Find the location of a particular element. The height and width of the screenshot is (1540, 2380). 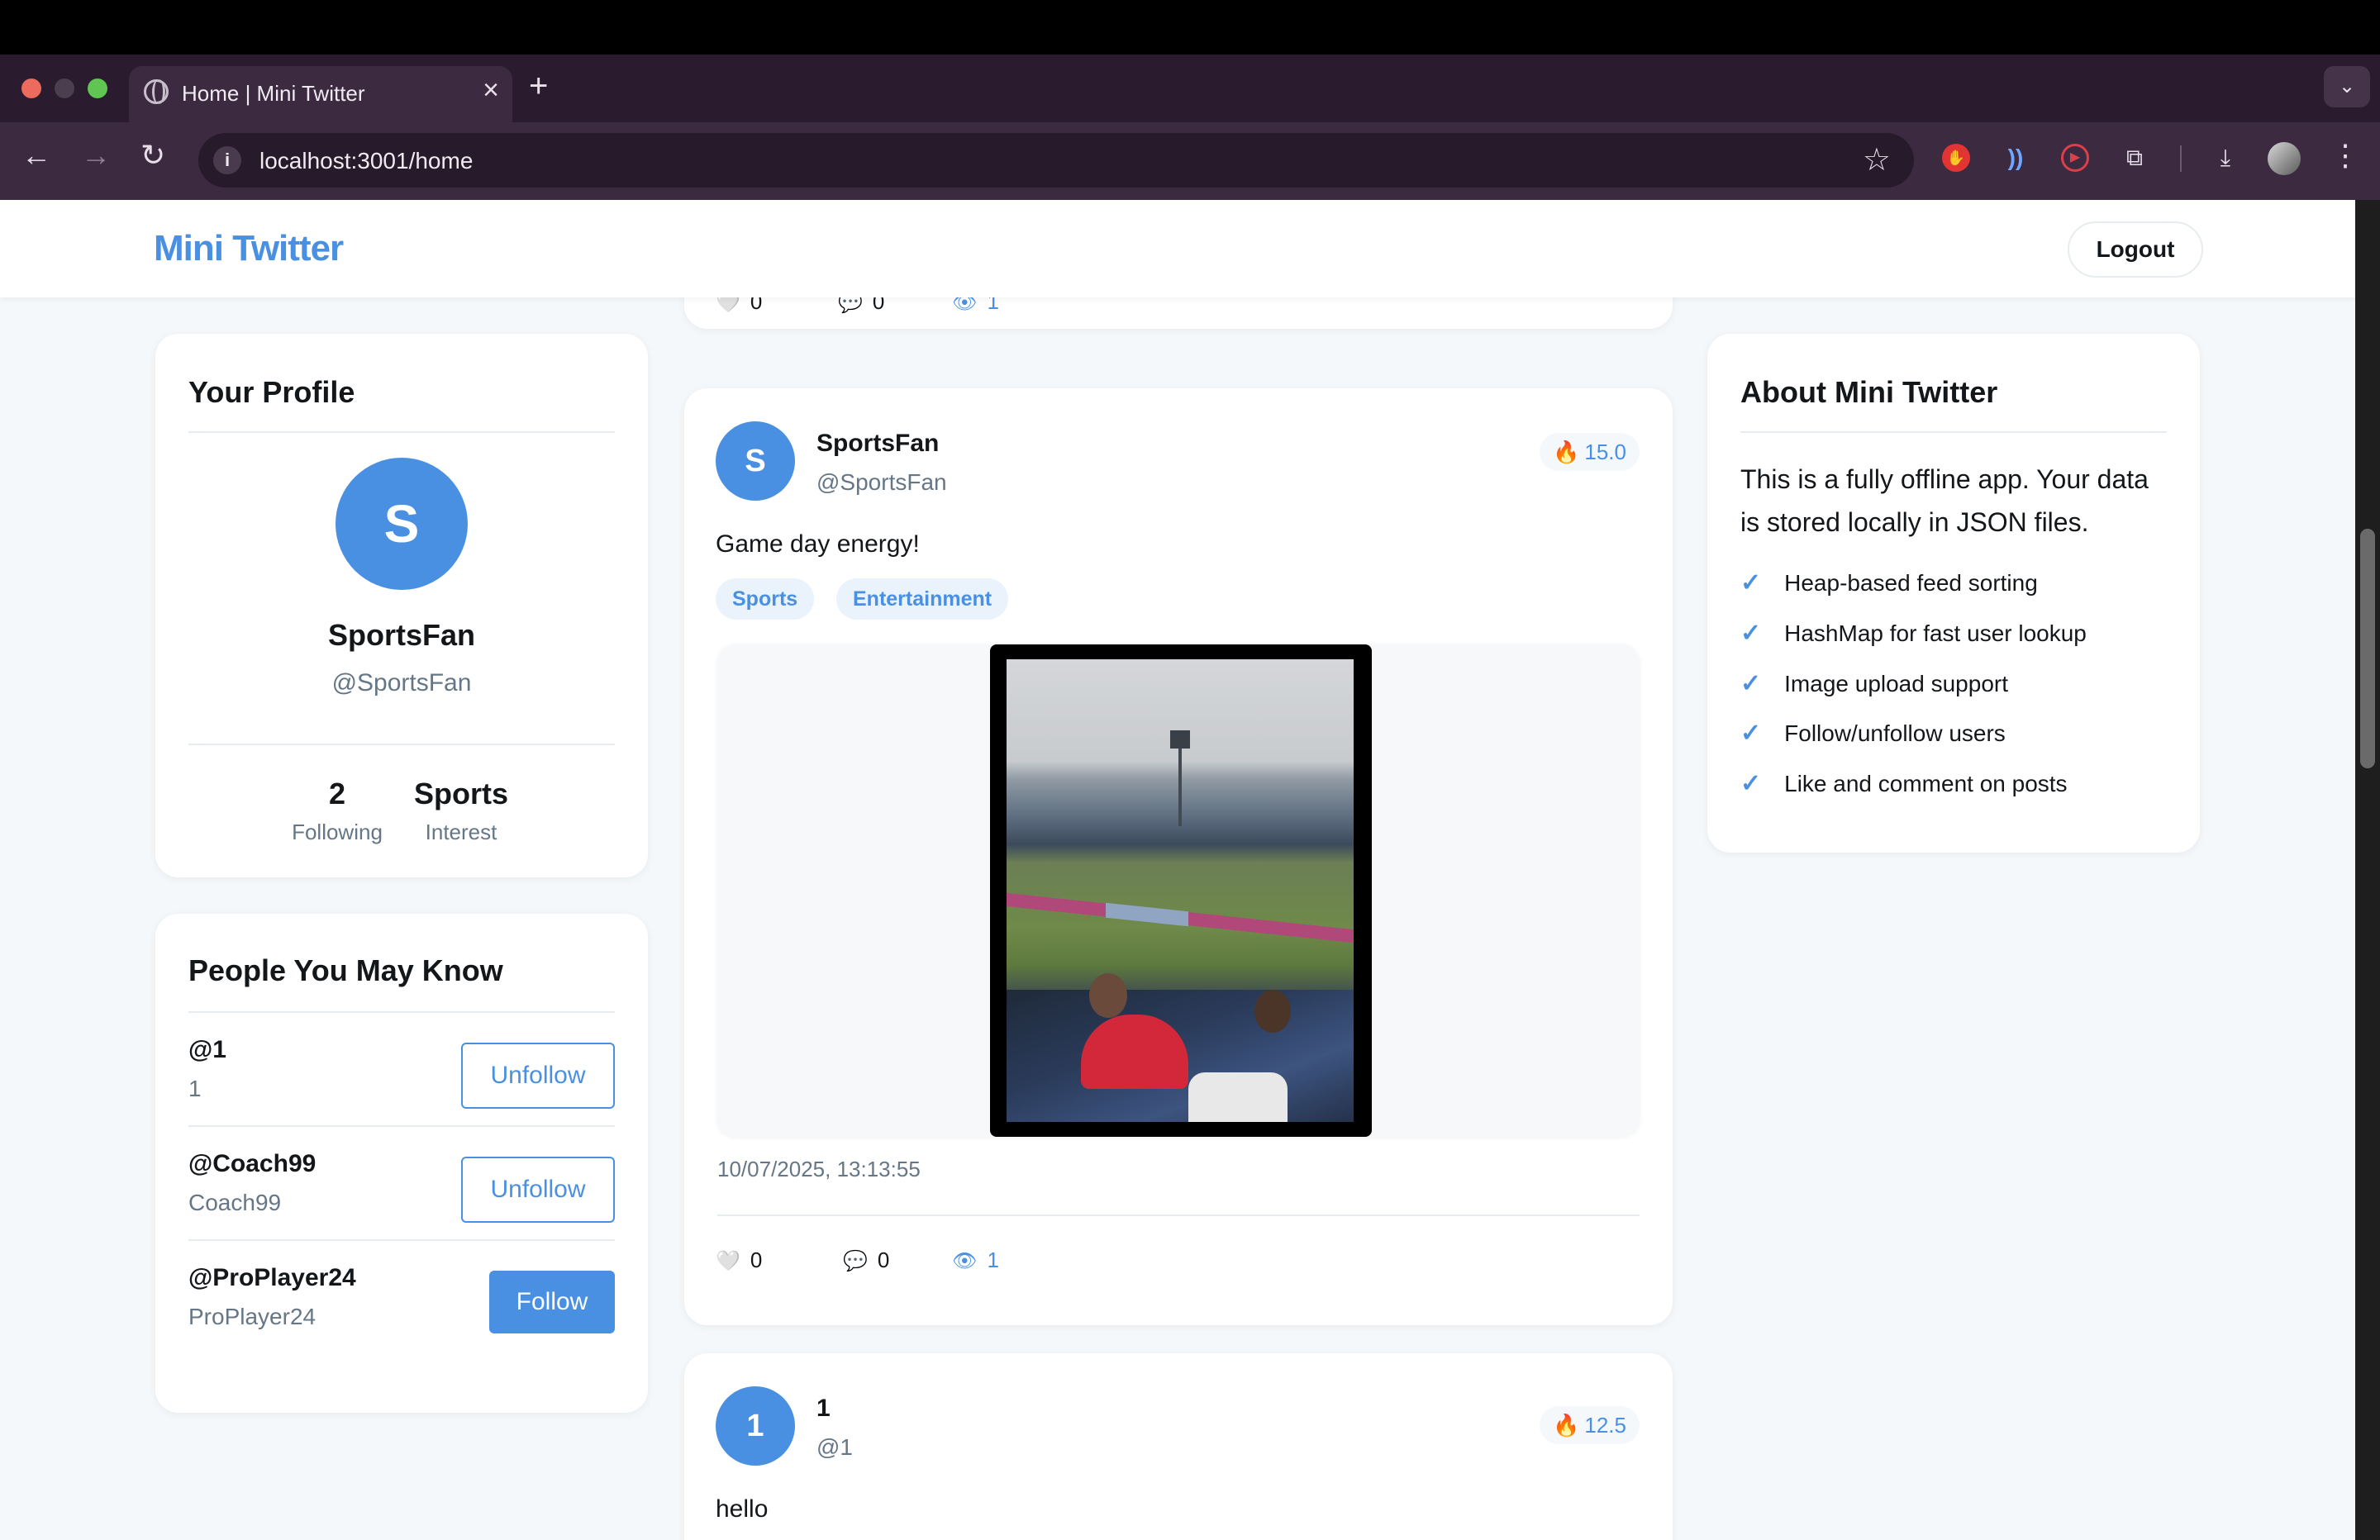

address-bar: i localhost:3001/home ☆ is located at coordinates (1056, 160).